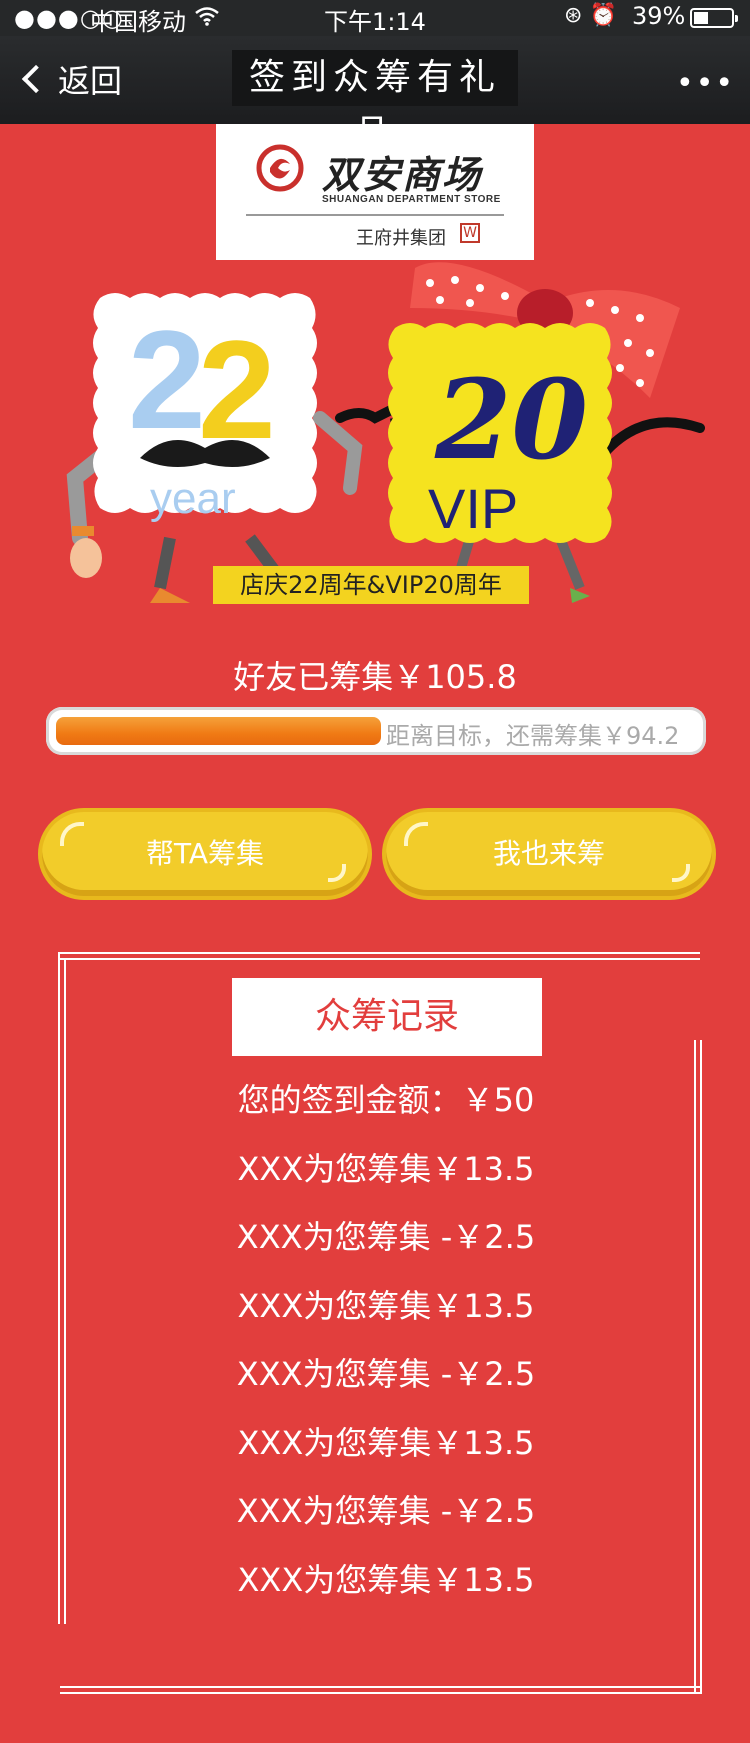 This screenshot has width=750, height=1743. What do you see at coordinates (573, 15) in the screenshot?
I see `rotation-lock-icon: ⊛` at bounding box center [573, 15].